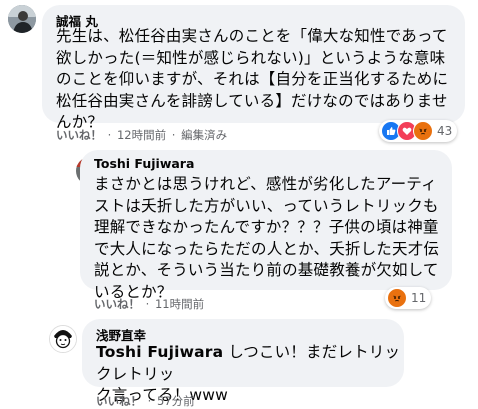  What do you see at coordinates (266, 205) in the screenshot?
I see `comment-line: ストは夭折した方がいい、っていうレトリックも` at bounding box center [266, 205].